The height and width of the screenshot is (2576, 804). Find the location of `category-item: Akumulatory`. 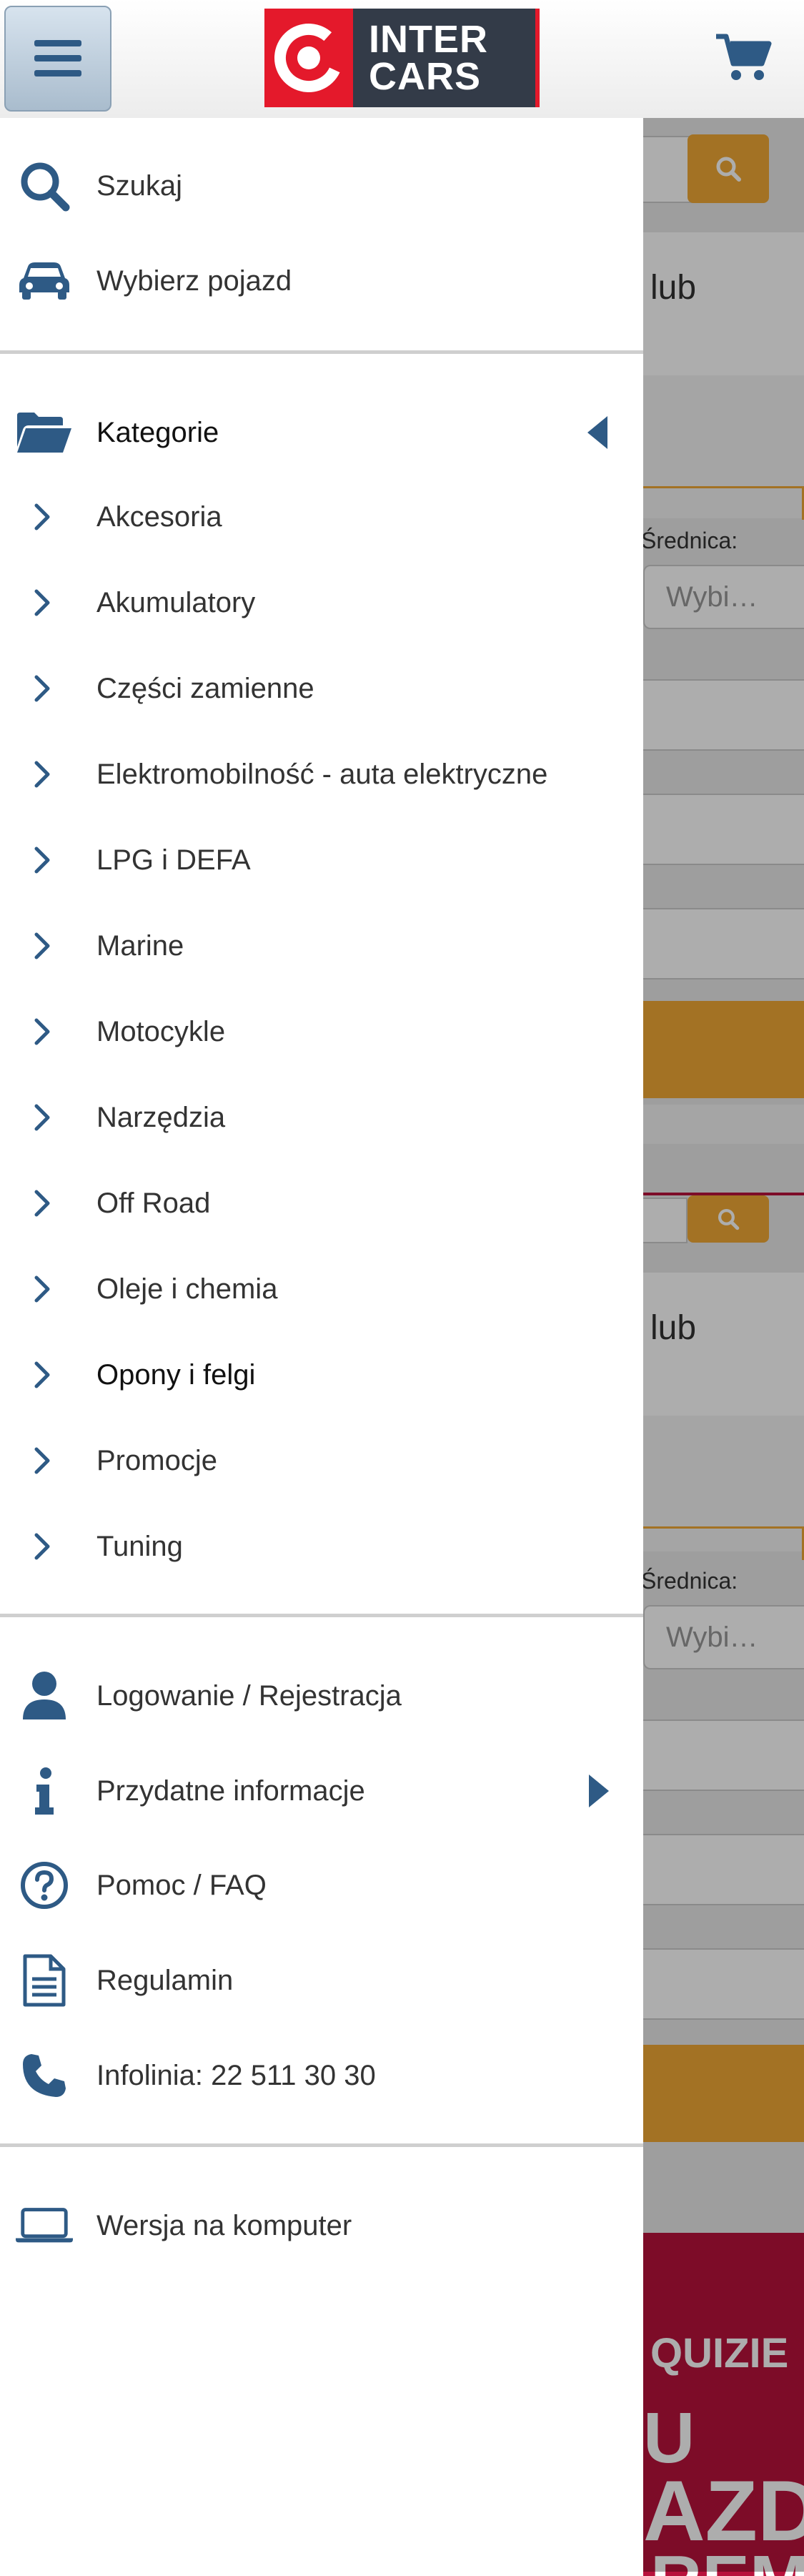

category-item: Akumulatory is located at coordinates (321, 603).